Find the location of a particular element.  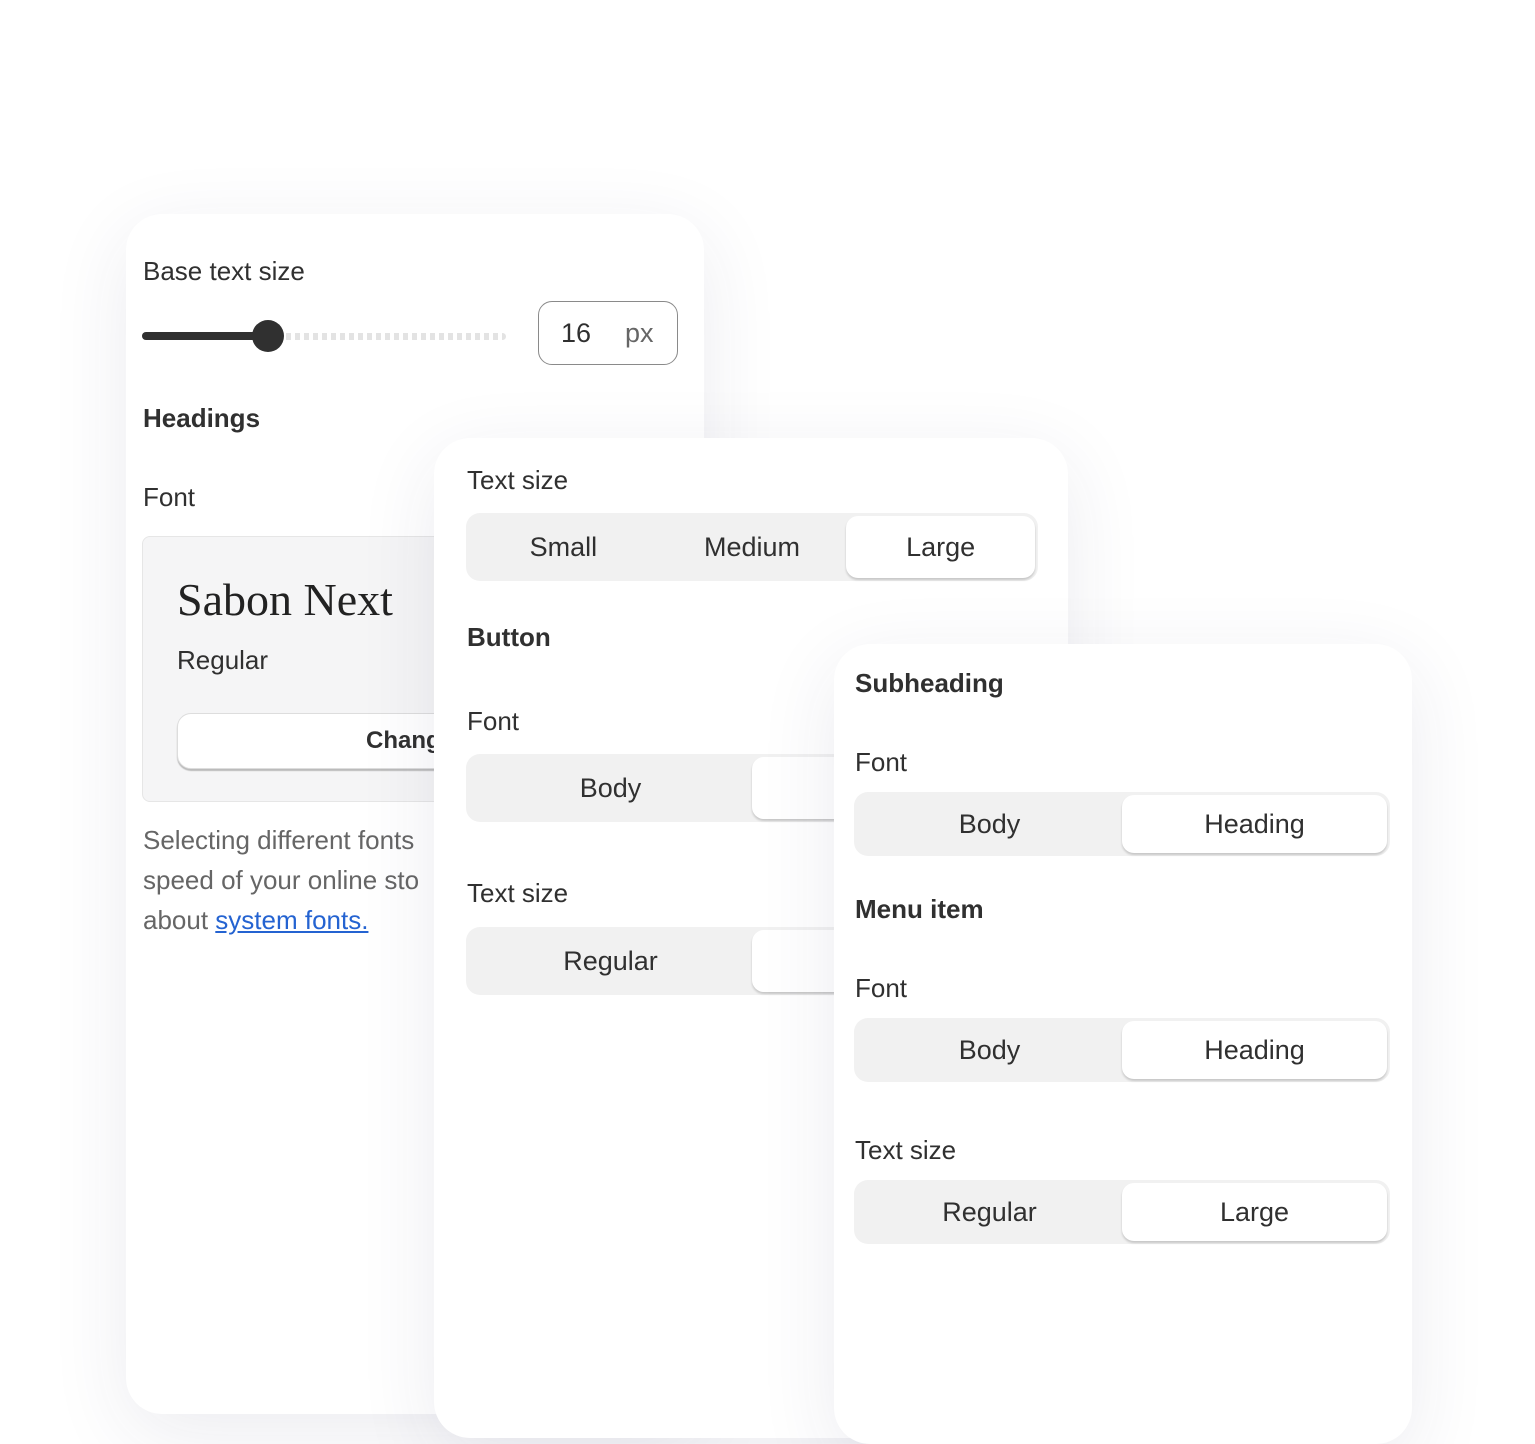

size-unit: px is located at coordinates (639, 333).